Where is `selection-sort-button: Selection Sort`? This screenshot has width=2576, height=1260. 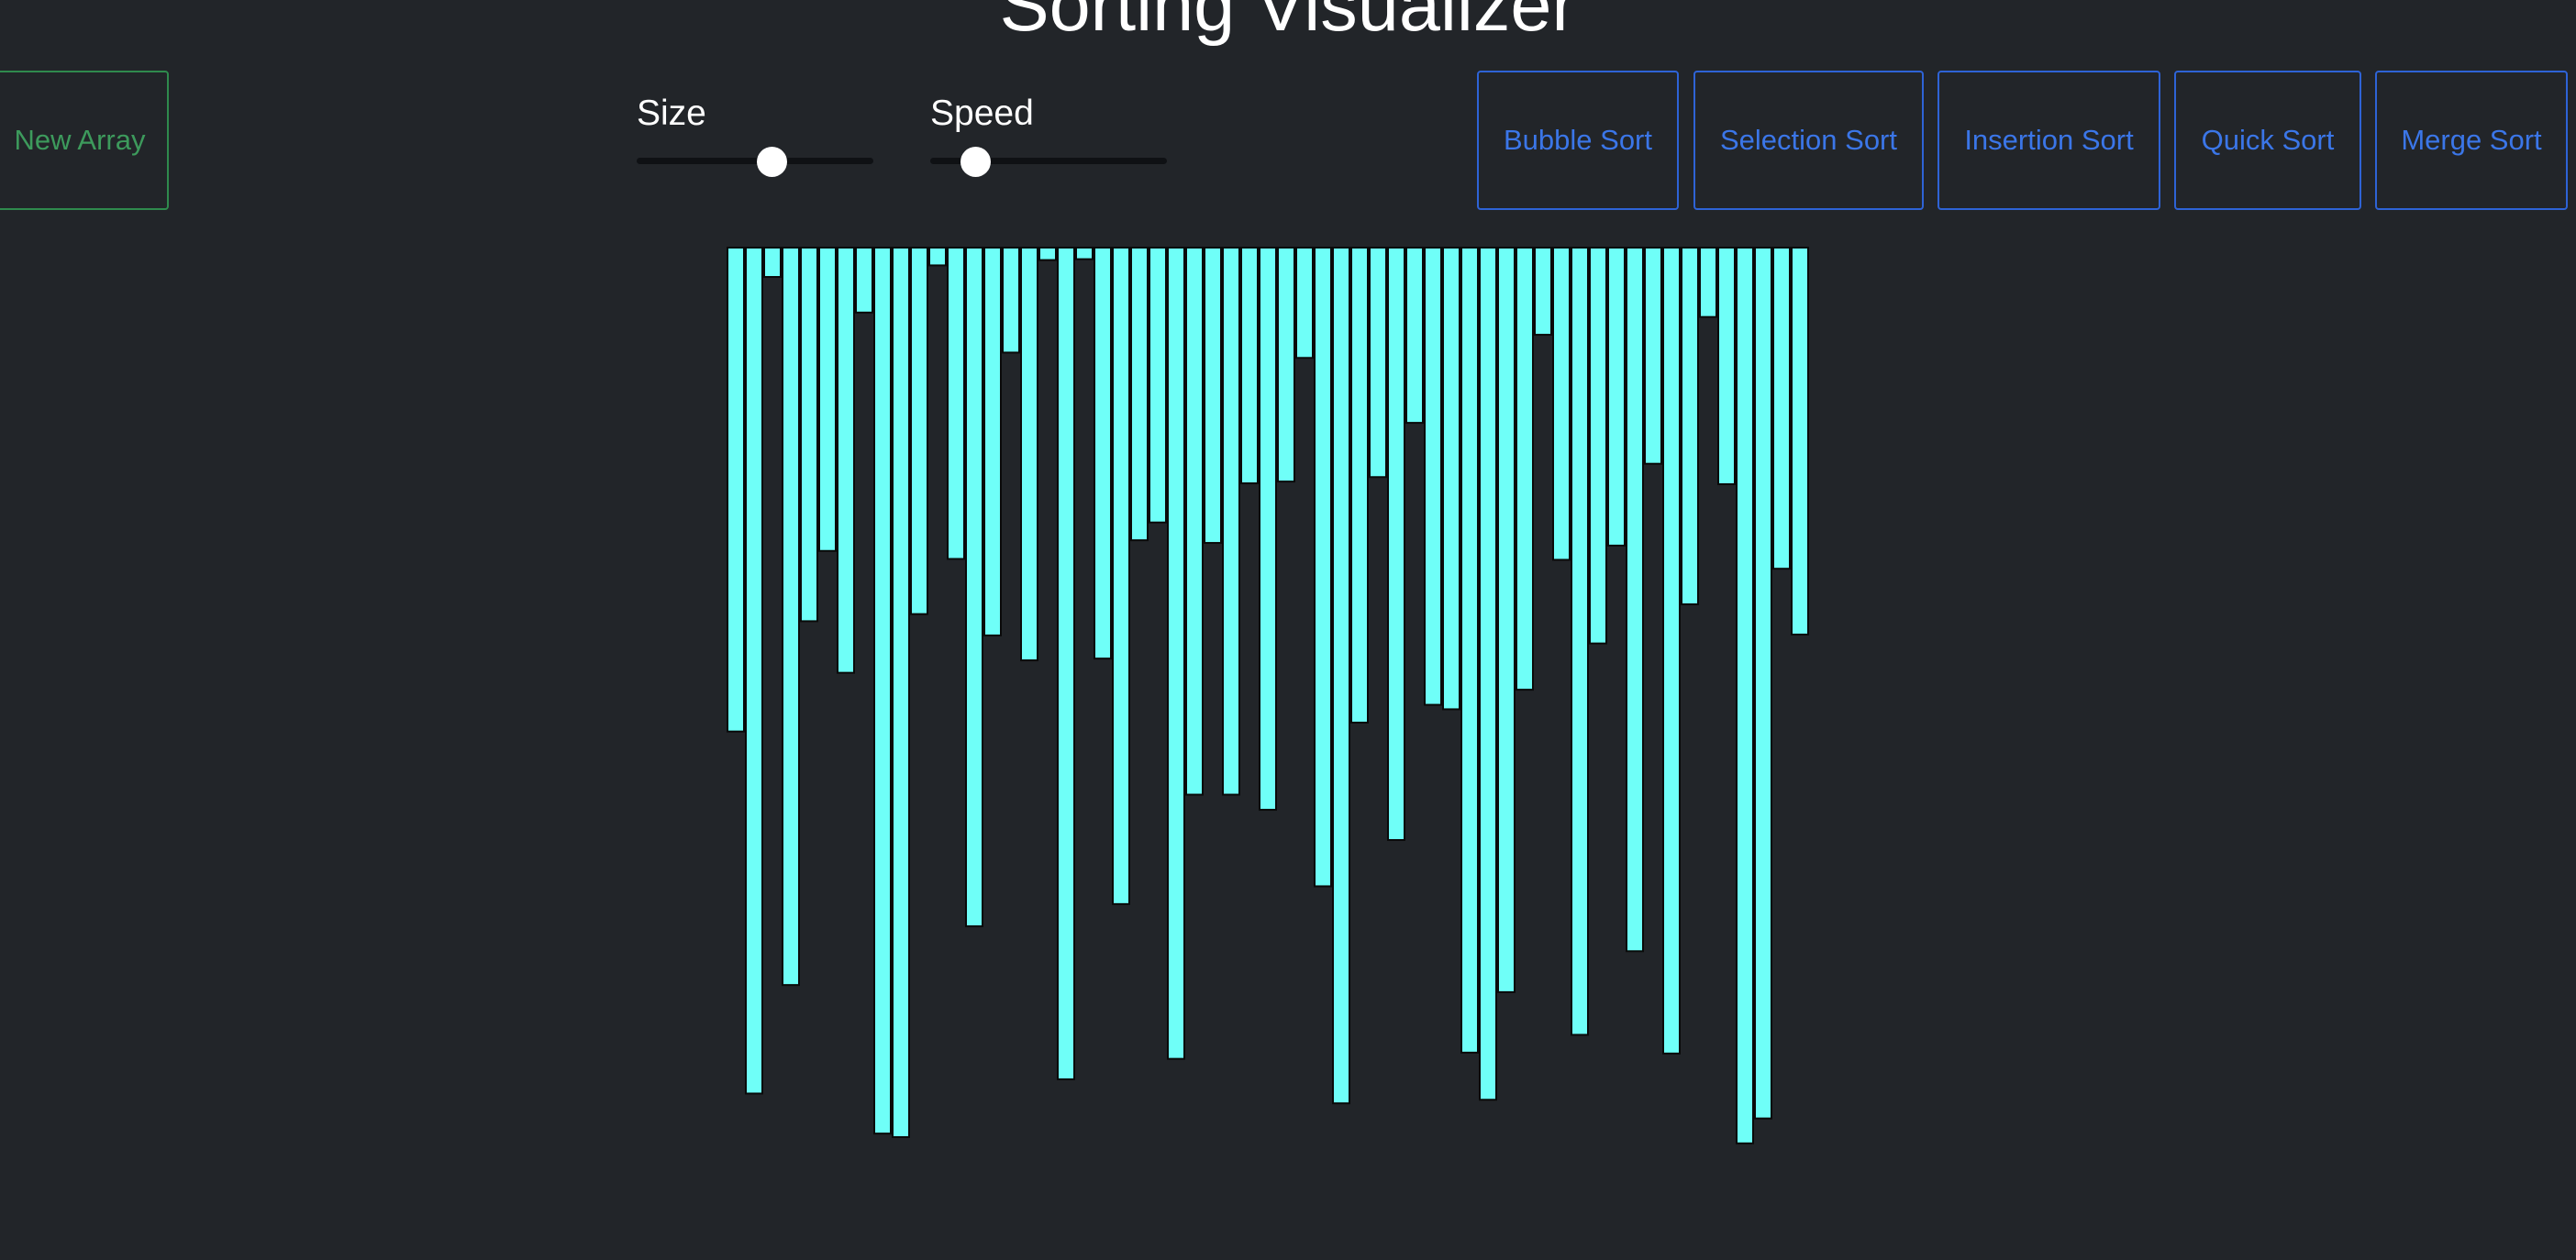 selection-sort-button: Selection Sort is located at coordinates (1808, 140).